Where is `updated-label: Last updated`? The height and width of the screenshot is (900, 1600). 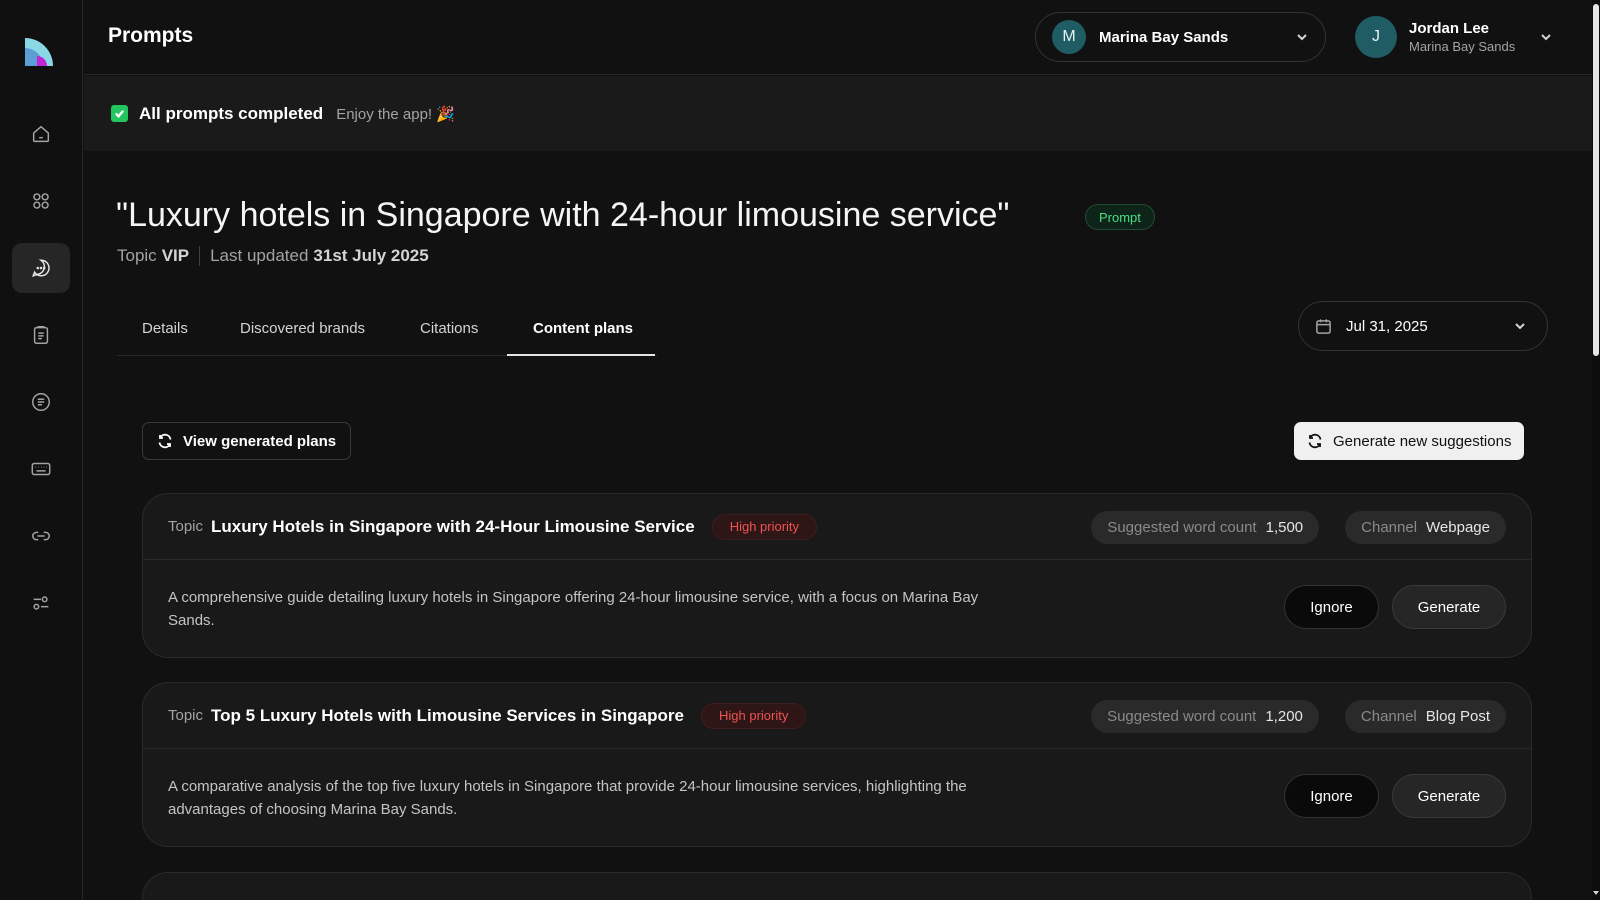
updated-label: Last updated is located at coordinates (259, 255).